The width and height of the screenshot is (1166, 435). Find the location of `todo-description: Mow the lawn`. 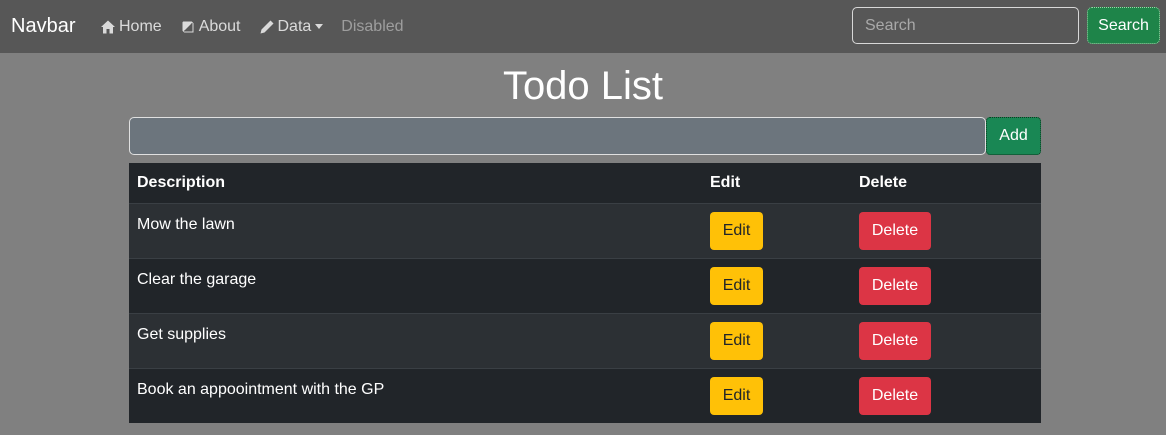

todo-description: Mow the lawn is located at coordinates (415, 230).